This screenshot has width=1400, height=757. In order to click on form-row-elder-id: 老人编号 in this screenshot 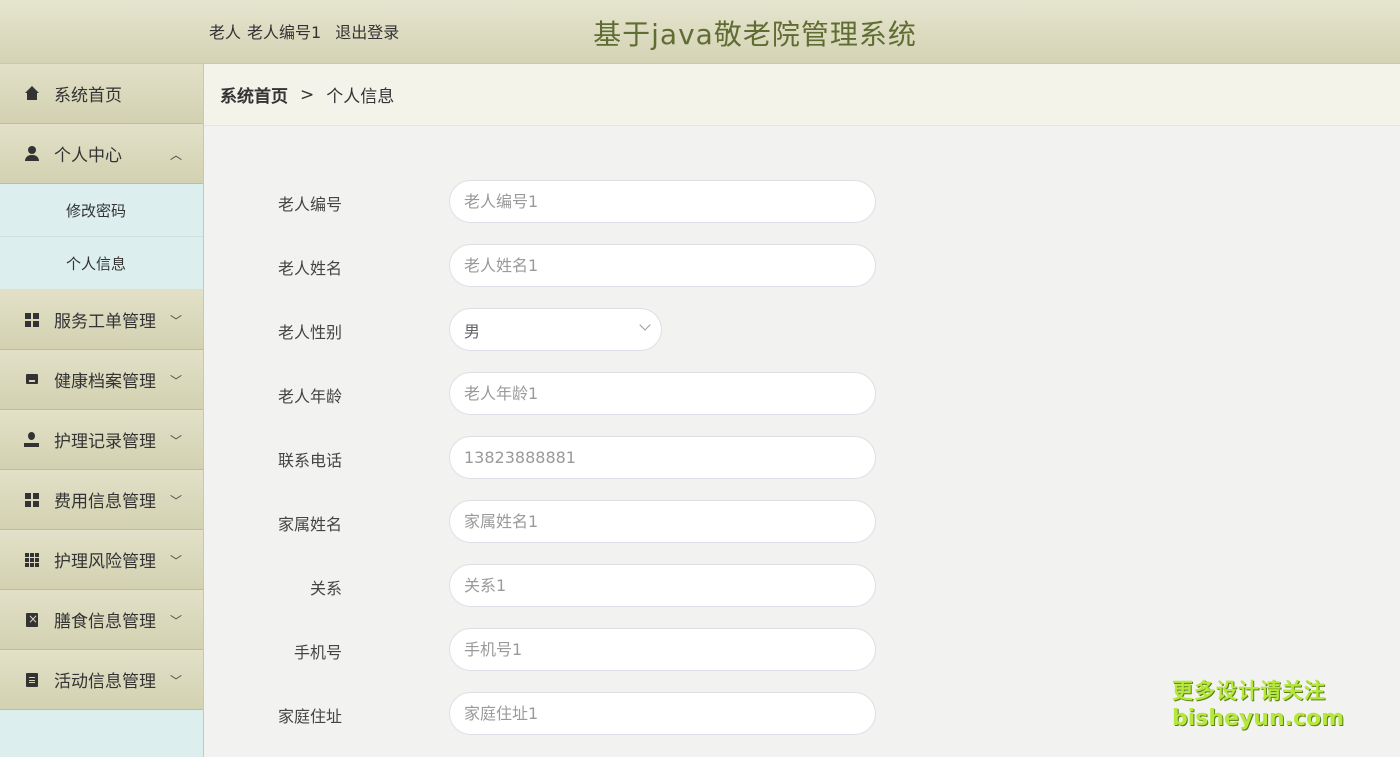, I will do `click(654, 202)`.